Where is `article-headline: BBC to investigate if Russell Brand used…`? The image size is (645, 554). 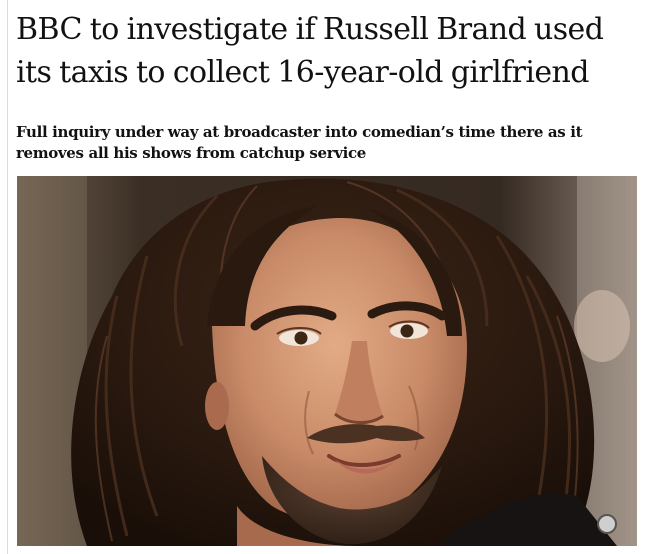
article-headline: BBC to investigate if Russell Brand used… is located at coordinates (310, 51).